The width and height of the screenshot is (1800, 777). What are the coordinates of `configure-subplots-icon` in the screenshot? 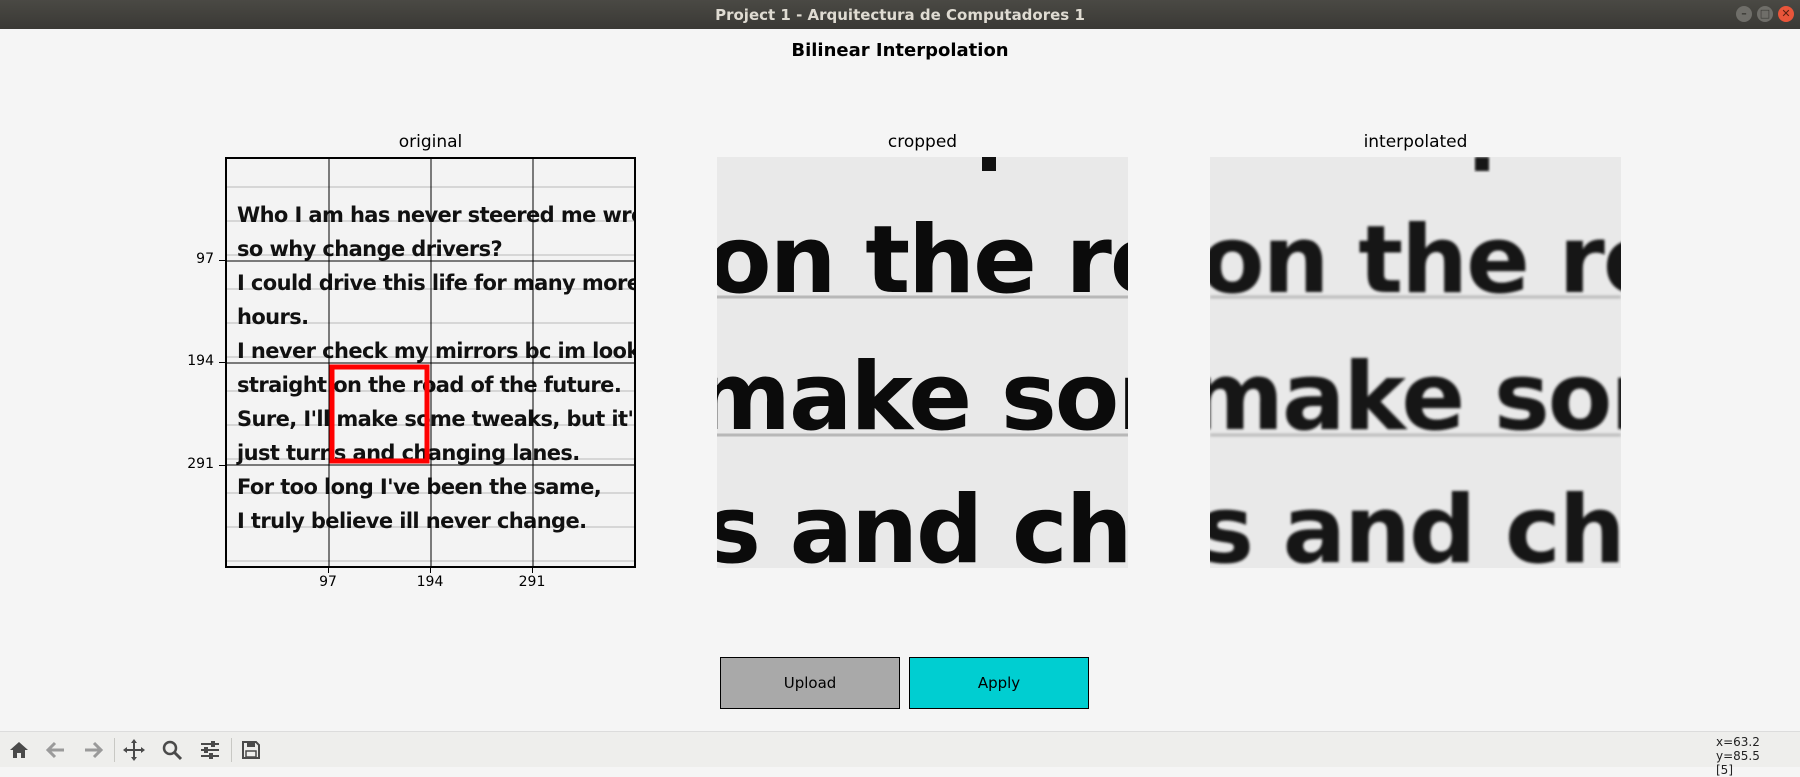 It's located at (210, 750).